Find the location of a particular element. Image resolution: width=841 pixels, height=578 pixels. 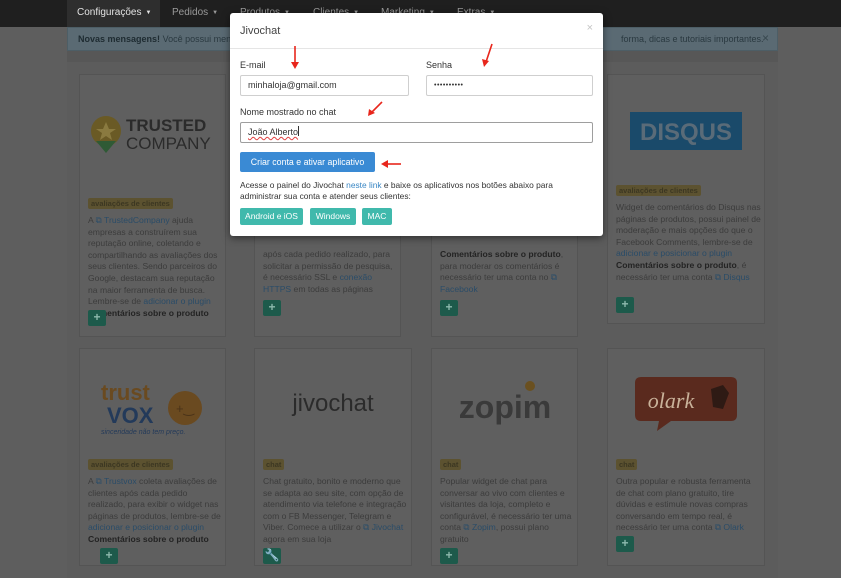

chat-name-value: João Alberto is located at coordinates (273, 132).